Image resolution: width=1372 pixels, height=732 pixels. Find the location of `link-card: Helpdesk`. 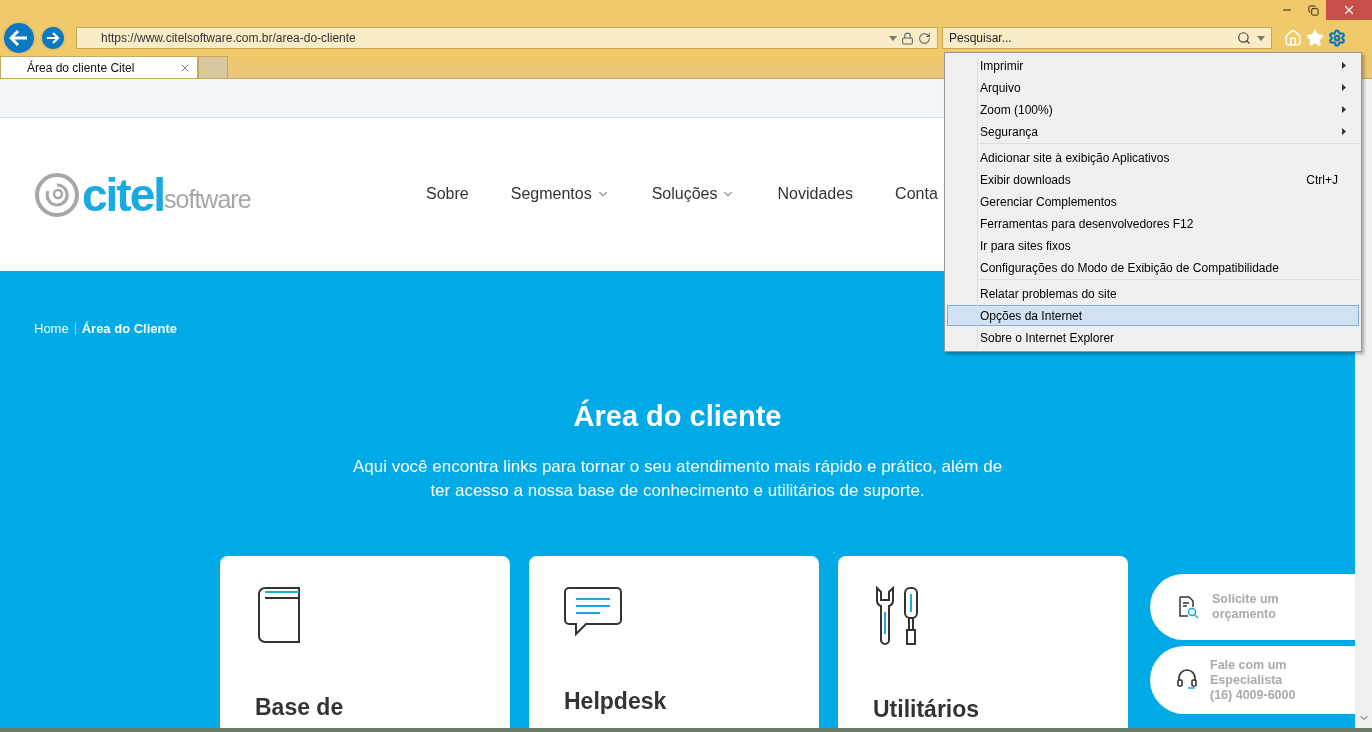

link-card: Helpdesk is located at coordinates (674, 642).